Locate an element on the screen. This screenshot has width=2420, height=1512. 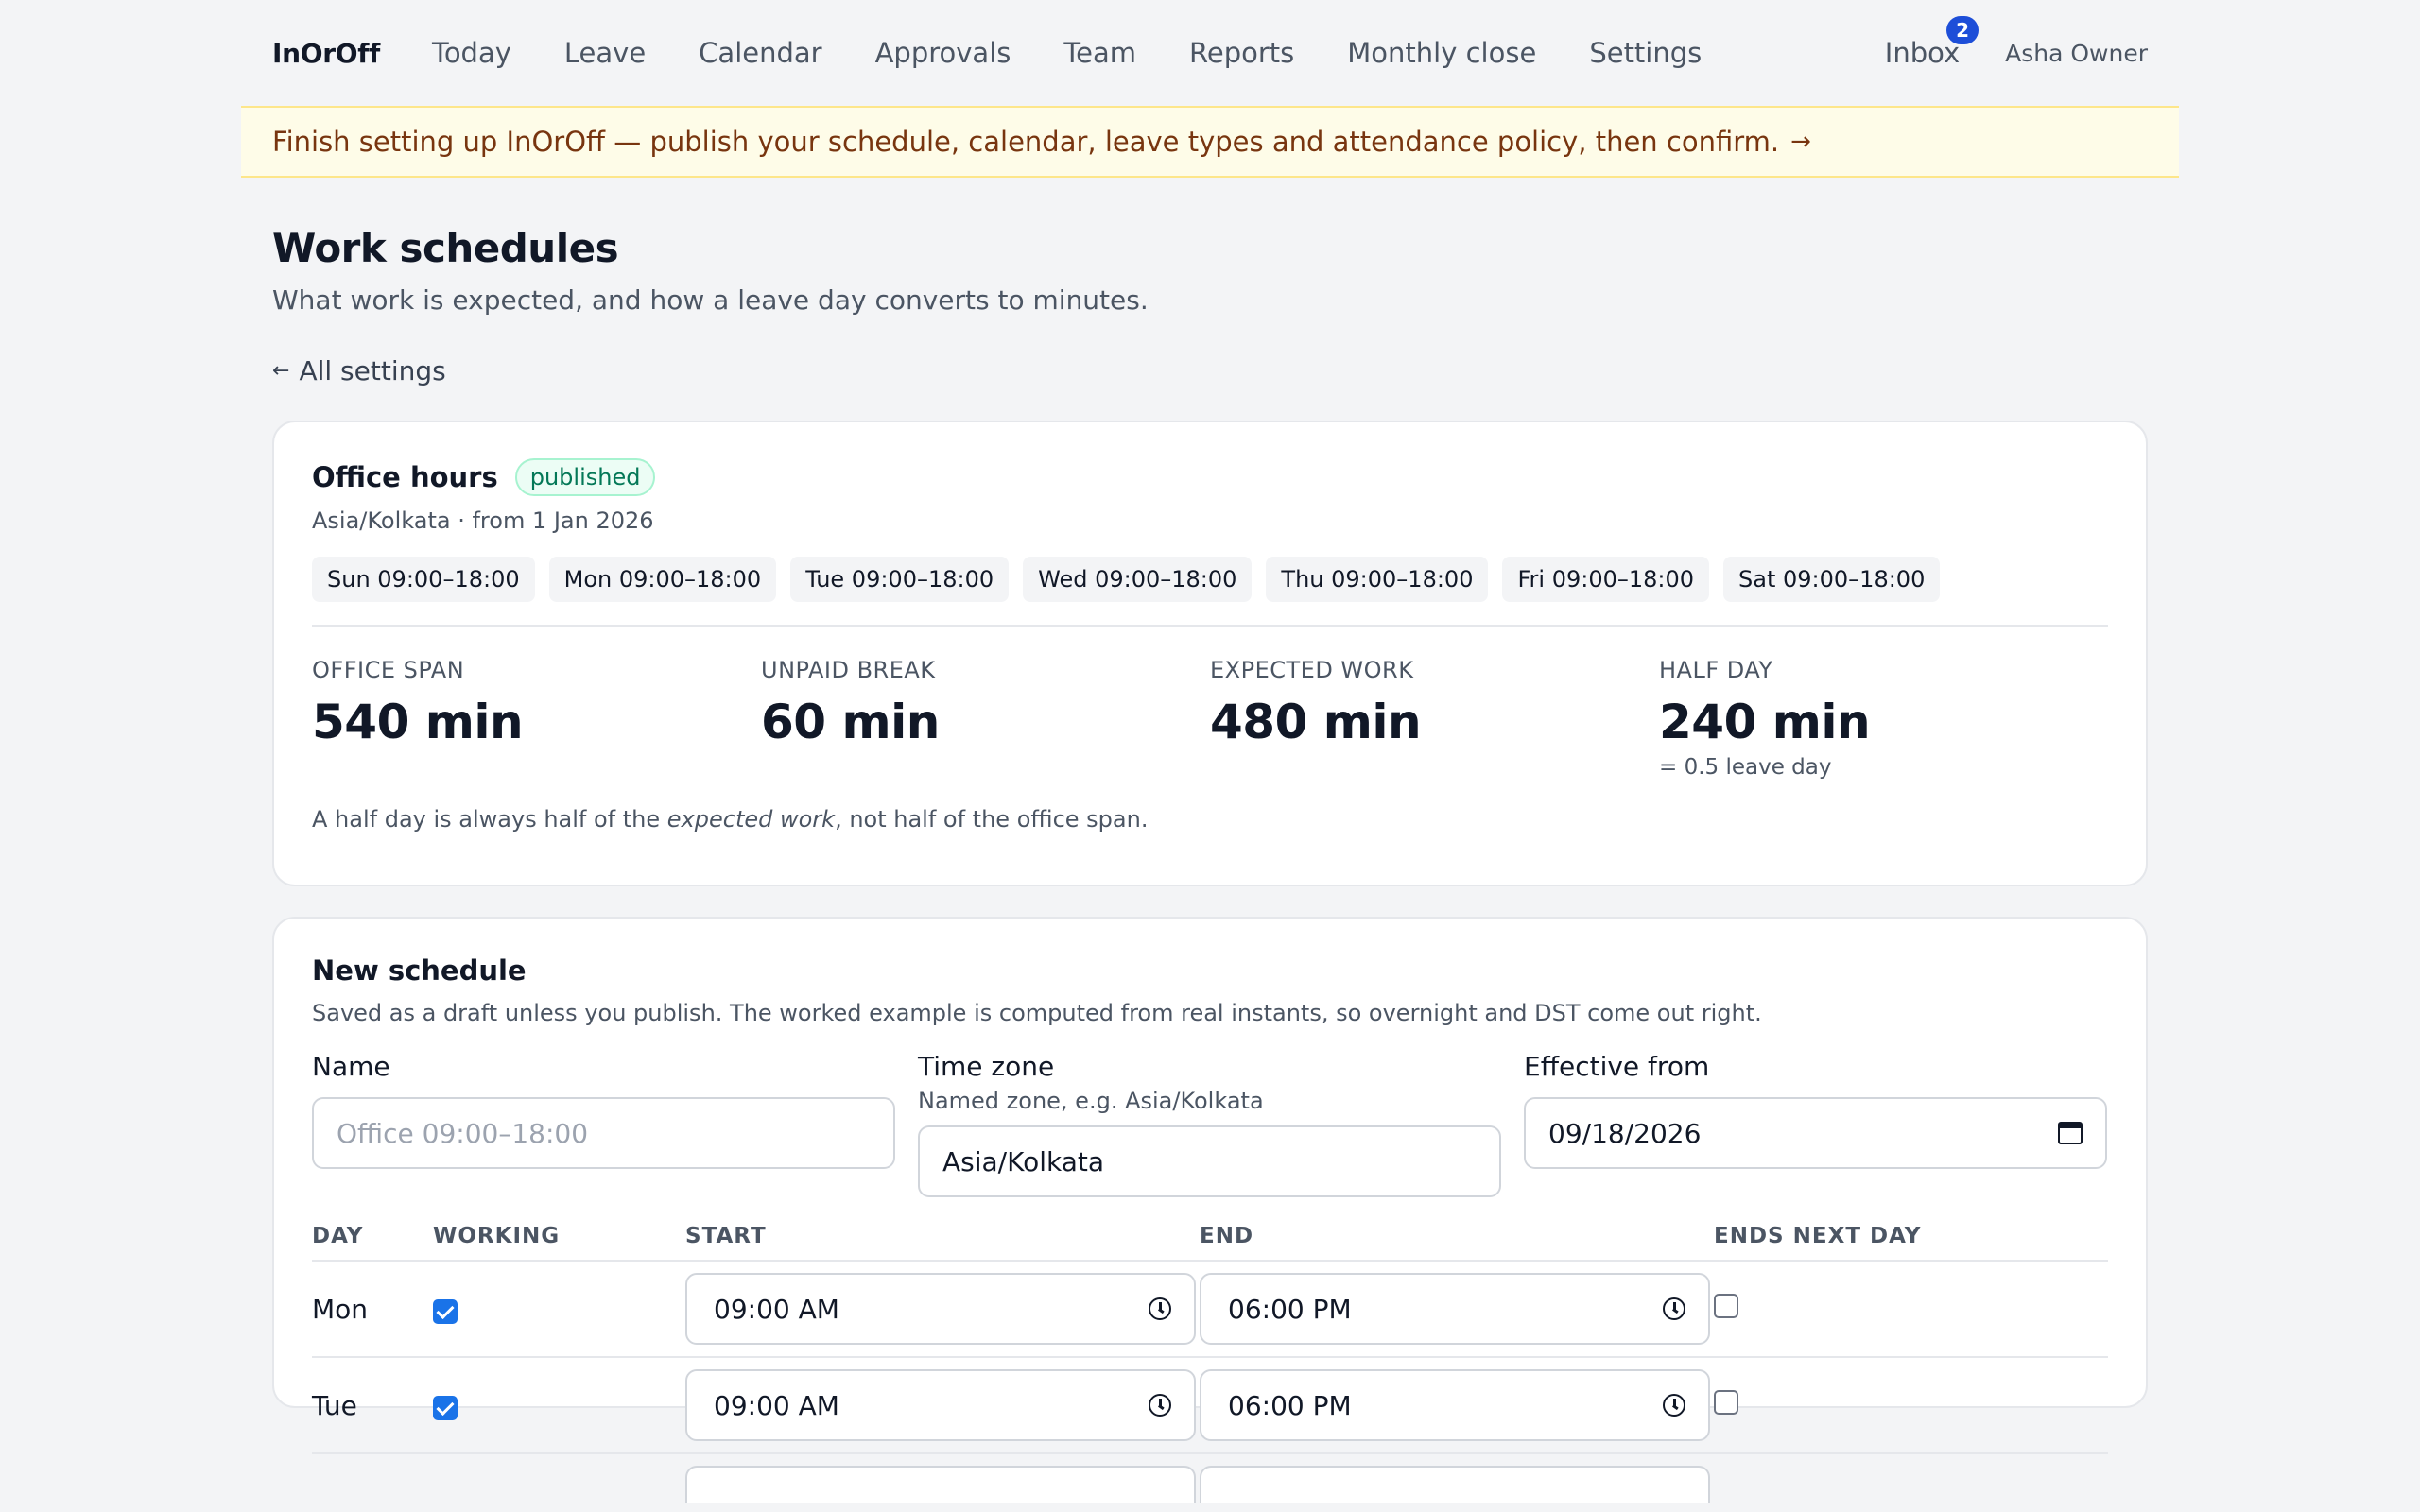
stat-label: Unpaid break is located at coordinates (849, 670).